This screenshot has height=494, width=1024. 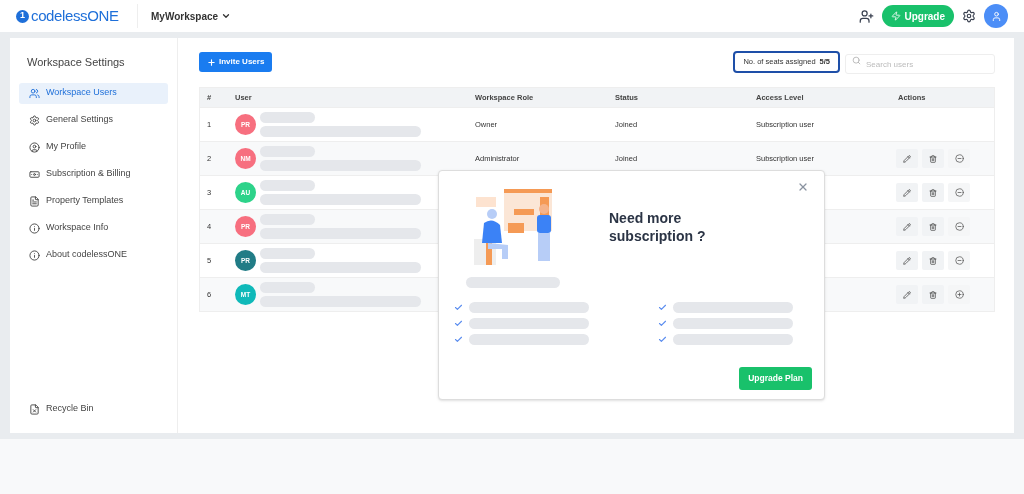 I want to click on logo-mark: 1, so click(x=22, y=16).